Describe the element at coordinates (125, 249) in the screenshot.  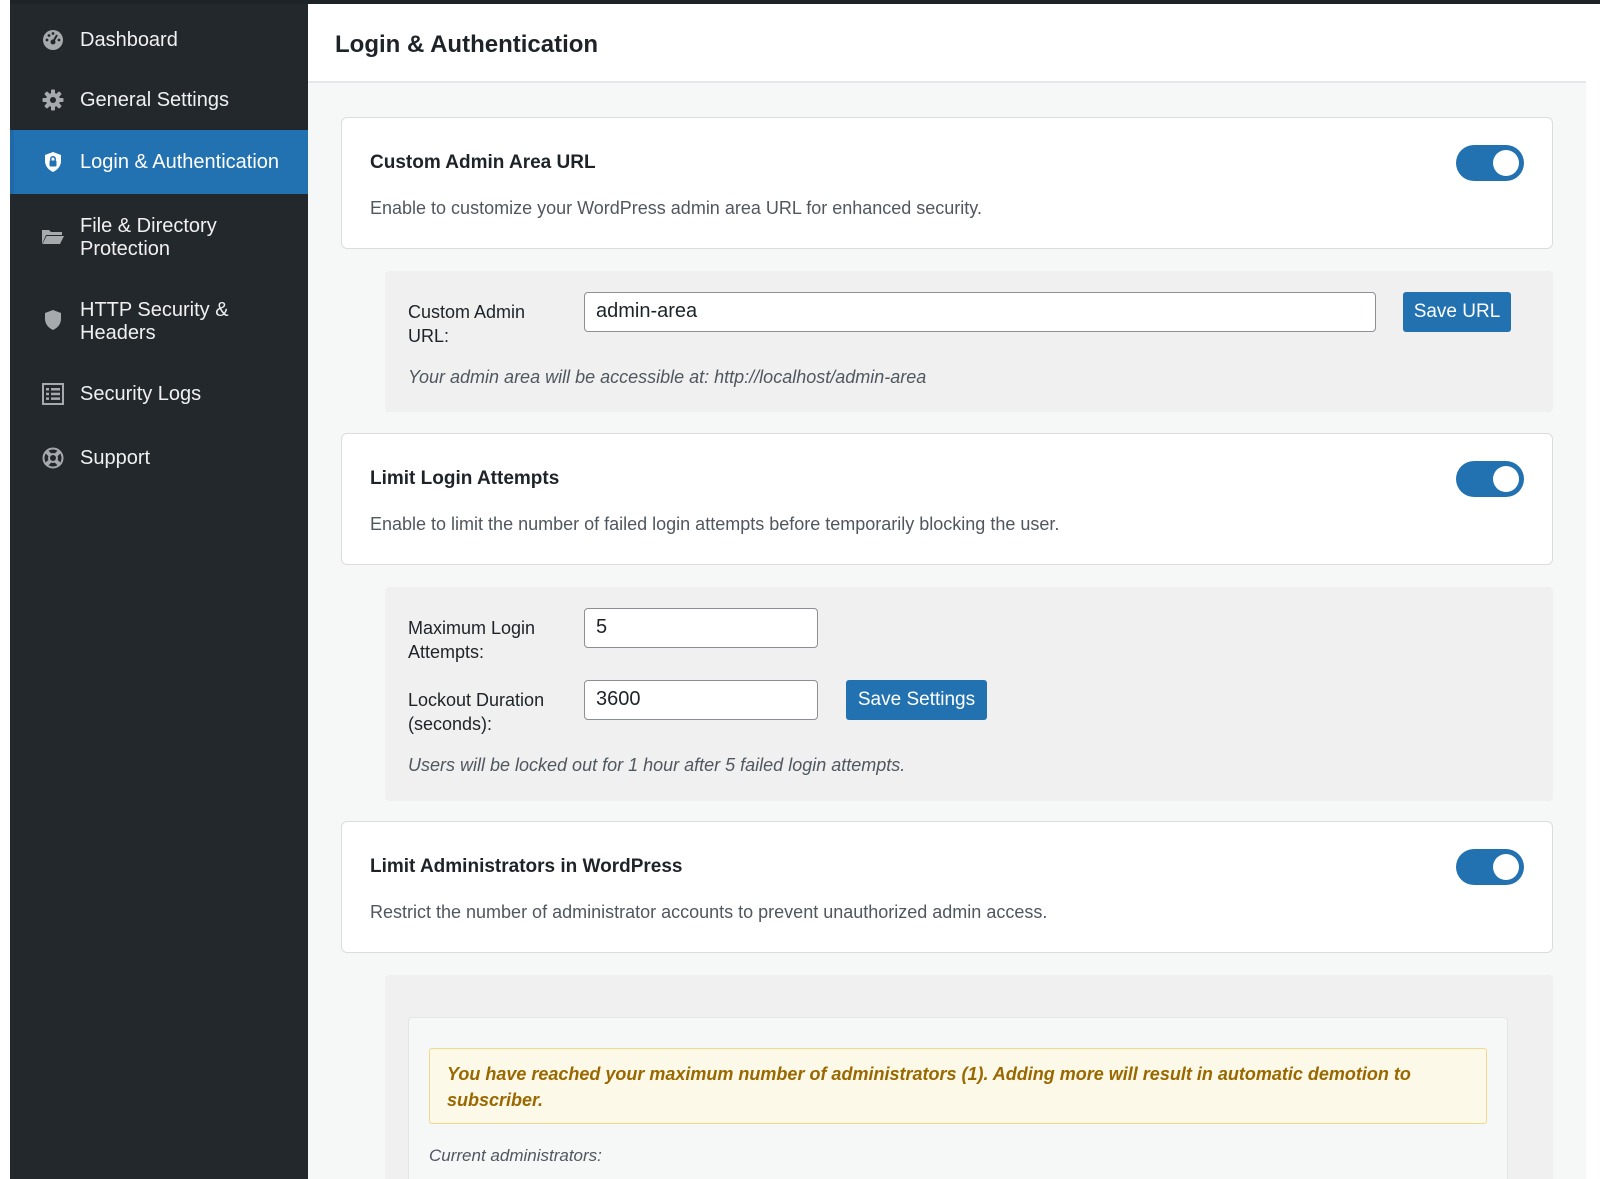
I see `sidebar-item-label-line2: Protection` at that location.